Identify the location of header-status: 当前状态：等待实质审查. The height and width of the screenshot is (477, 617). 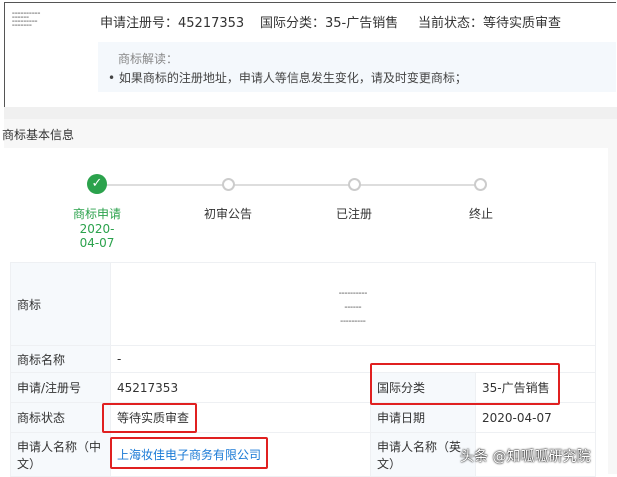
(490, 23).